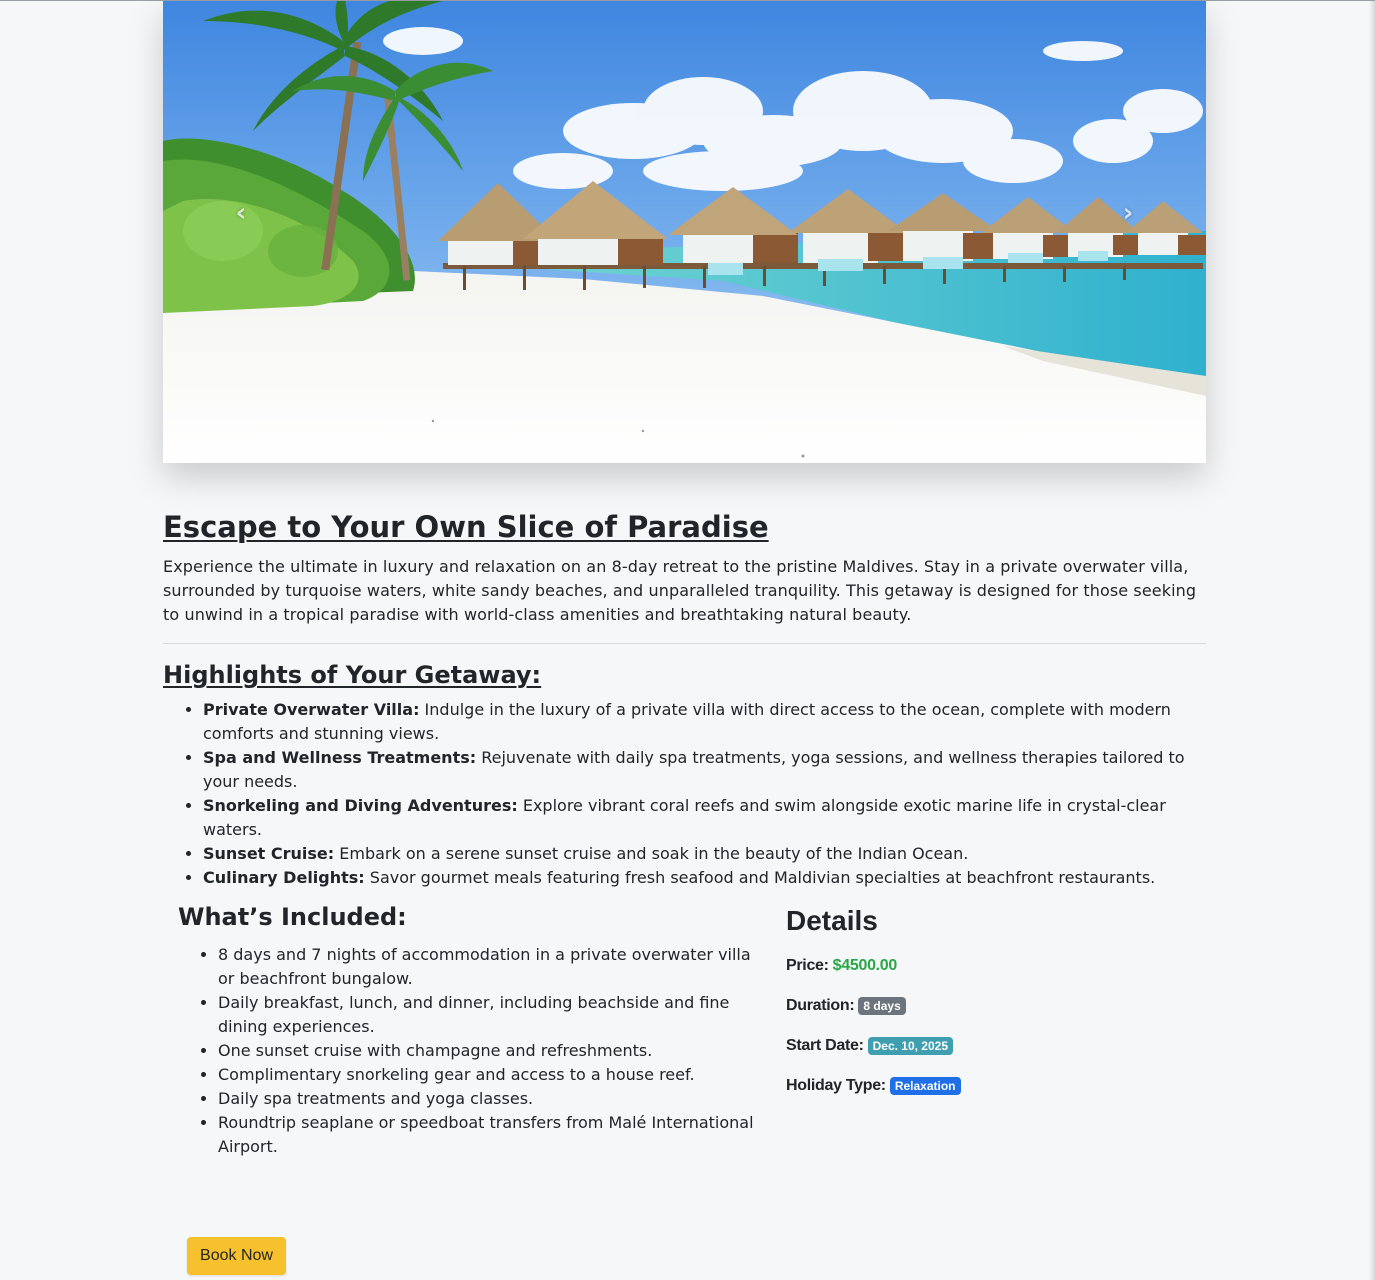  What do you see at coordinates (493, 1099) in the screenshot?
I see `list-item: Daily spa treatments and yoga classes.` at bounding box center [493, 1099].